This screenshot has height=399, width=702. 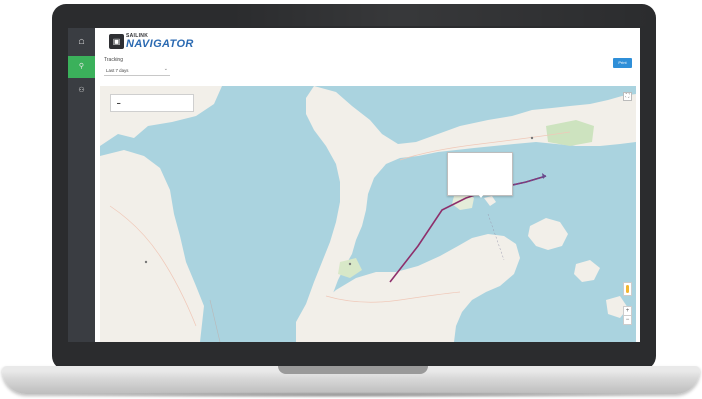 What do you see at coordinates (137, 71) in the screenshot?
I see `date-range-select: Last 7 days ⌄` at bounding box center [137, 71].